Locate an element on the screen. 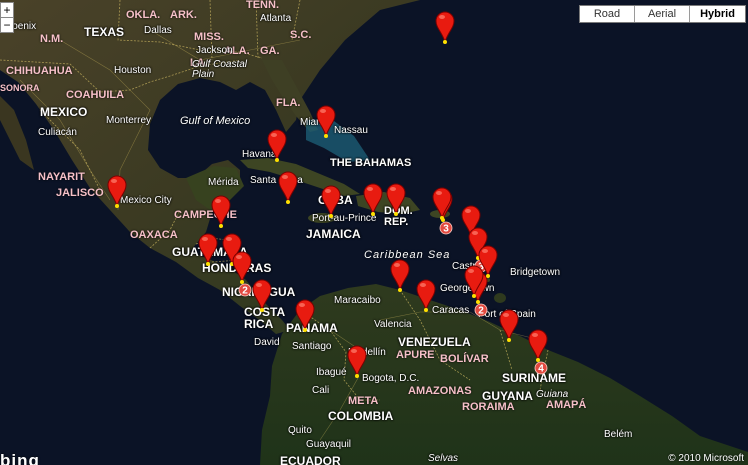  pushpin-cluster-badge: 3 is located at coordinates (446, 228).